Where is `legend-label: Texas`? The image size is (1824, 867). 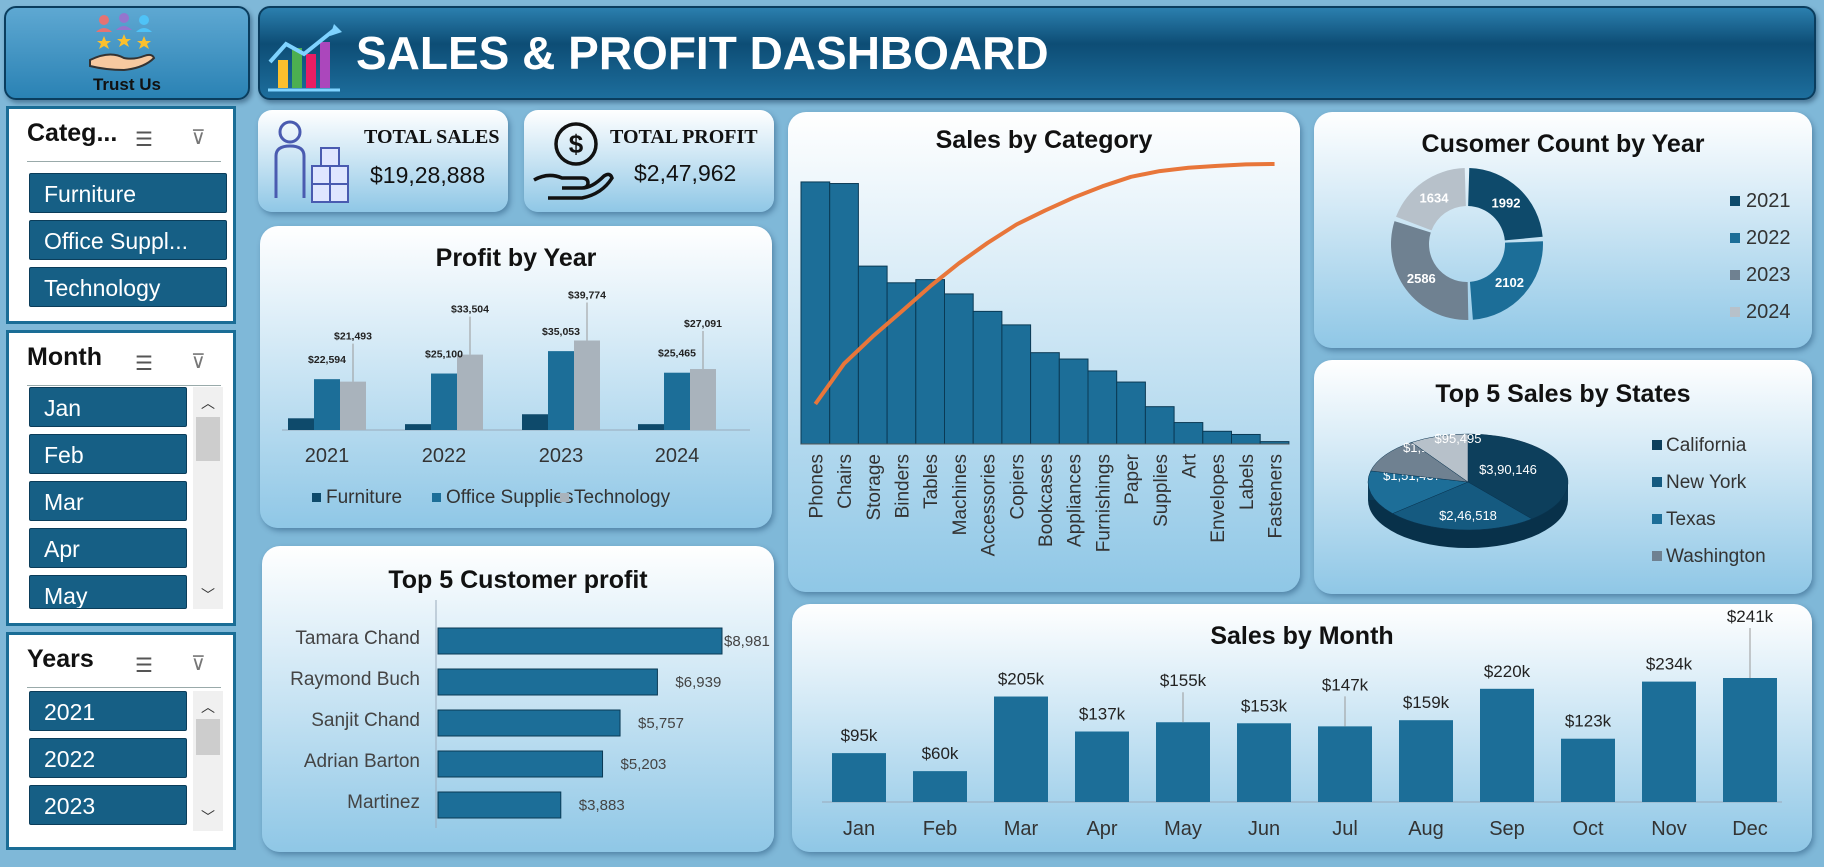
legend-label: Texas is located at coordinates (1691, 519).